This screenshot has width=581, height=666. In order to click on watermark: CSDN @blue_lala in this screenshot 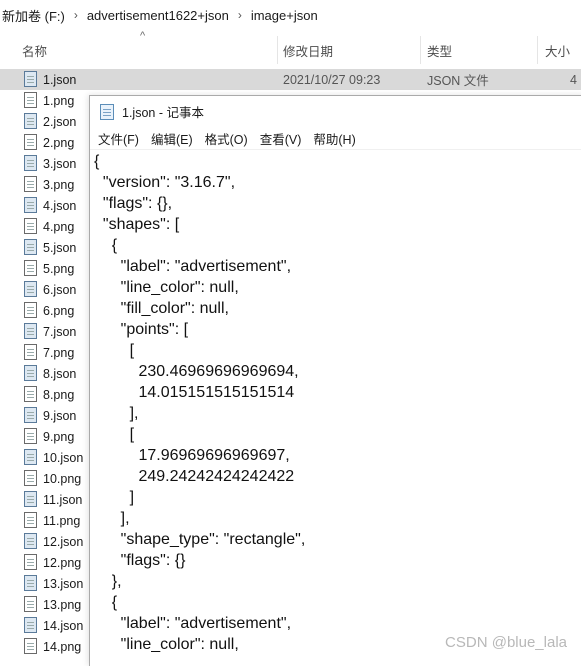, I will do `click(506, 642)`.